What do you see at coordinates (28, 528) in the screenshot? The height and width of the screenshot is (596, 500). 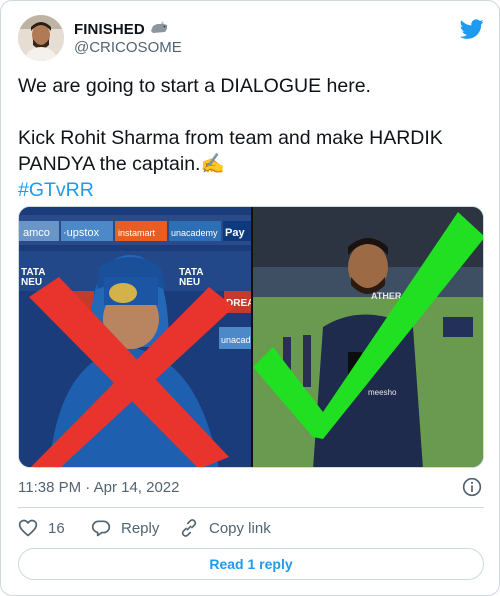 I see `heart-icon` at bounding box center [28, 528].